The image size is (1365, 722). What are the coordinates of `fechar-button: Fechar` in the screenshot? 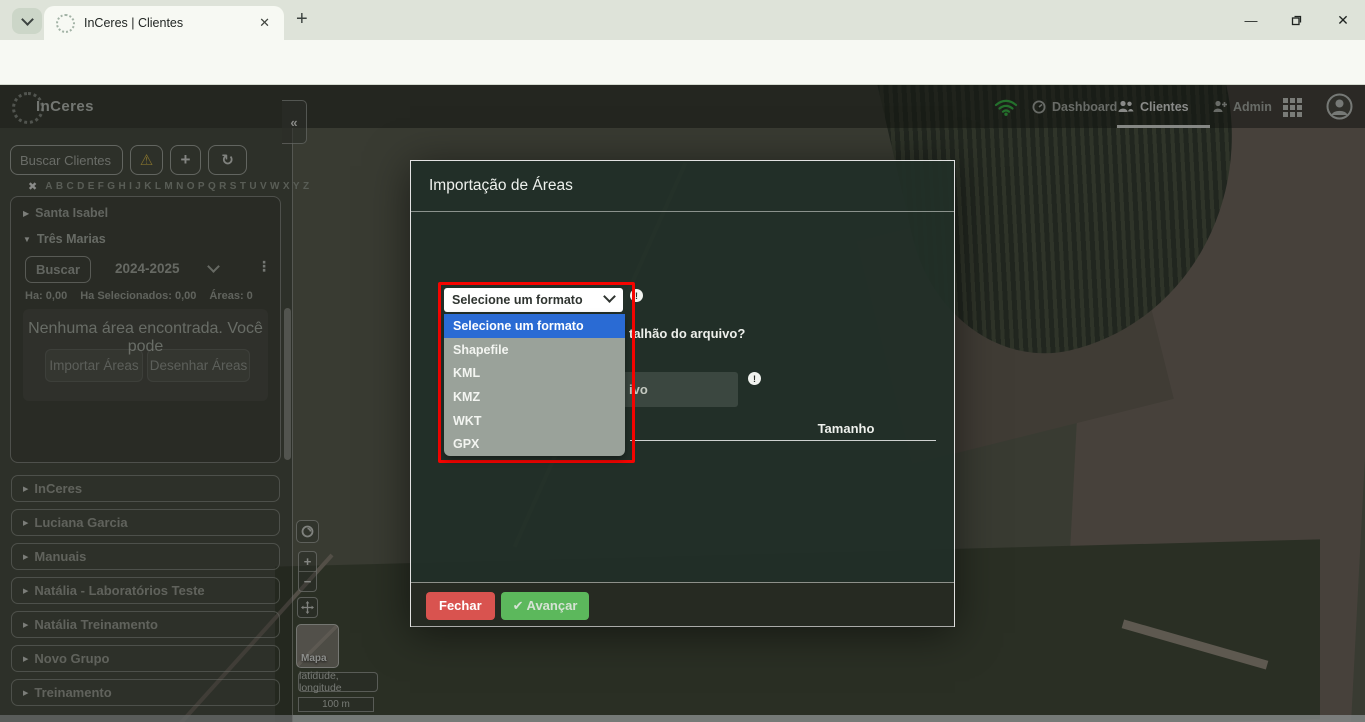 It's located at (460, 605).